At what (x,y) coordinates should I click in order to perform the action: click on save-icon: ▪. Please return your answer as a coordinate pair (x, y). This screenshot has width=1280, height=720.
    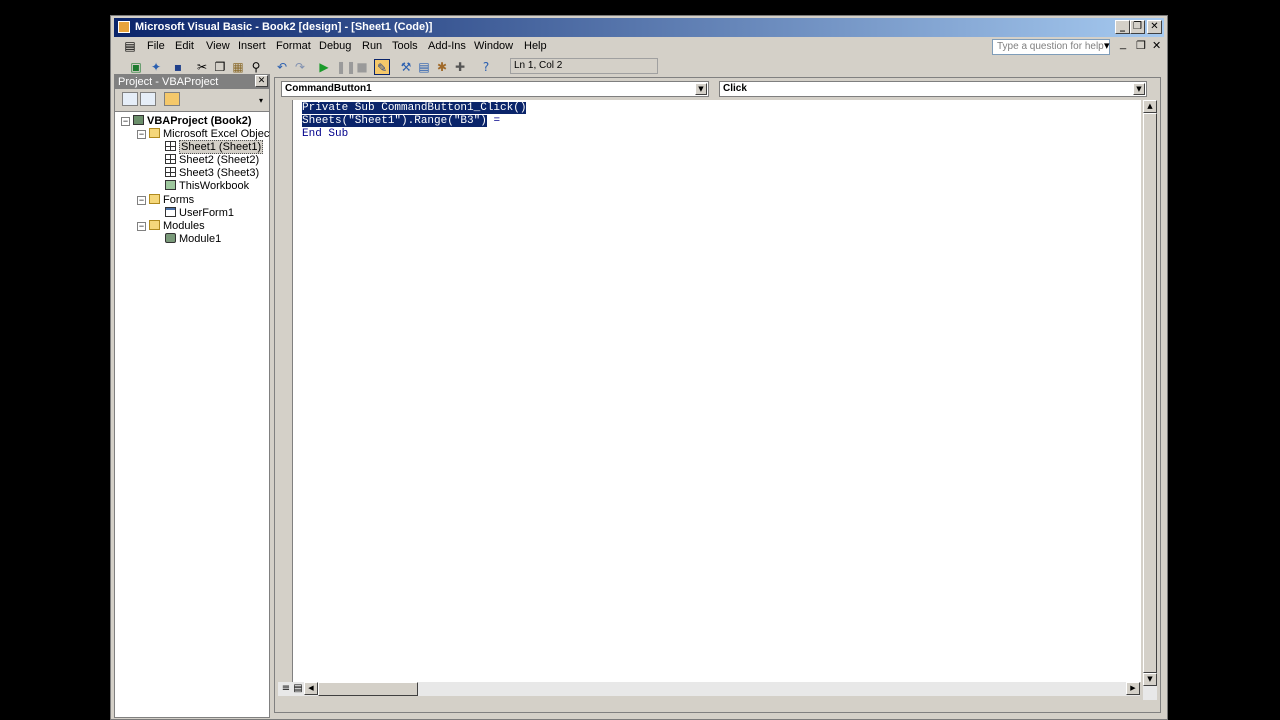
    Looking at the image, I should click on (178, 67).